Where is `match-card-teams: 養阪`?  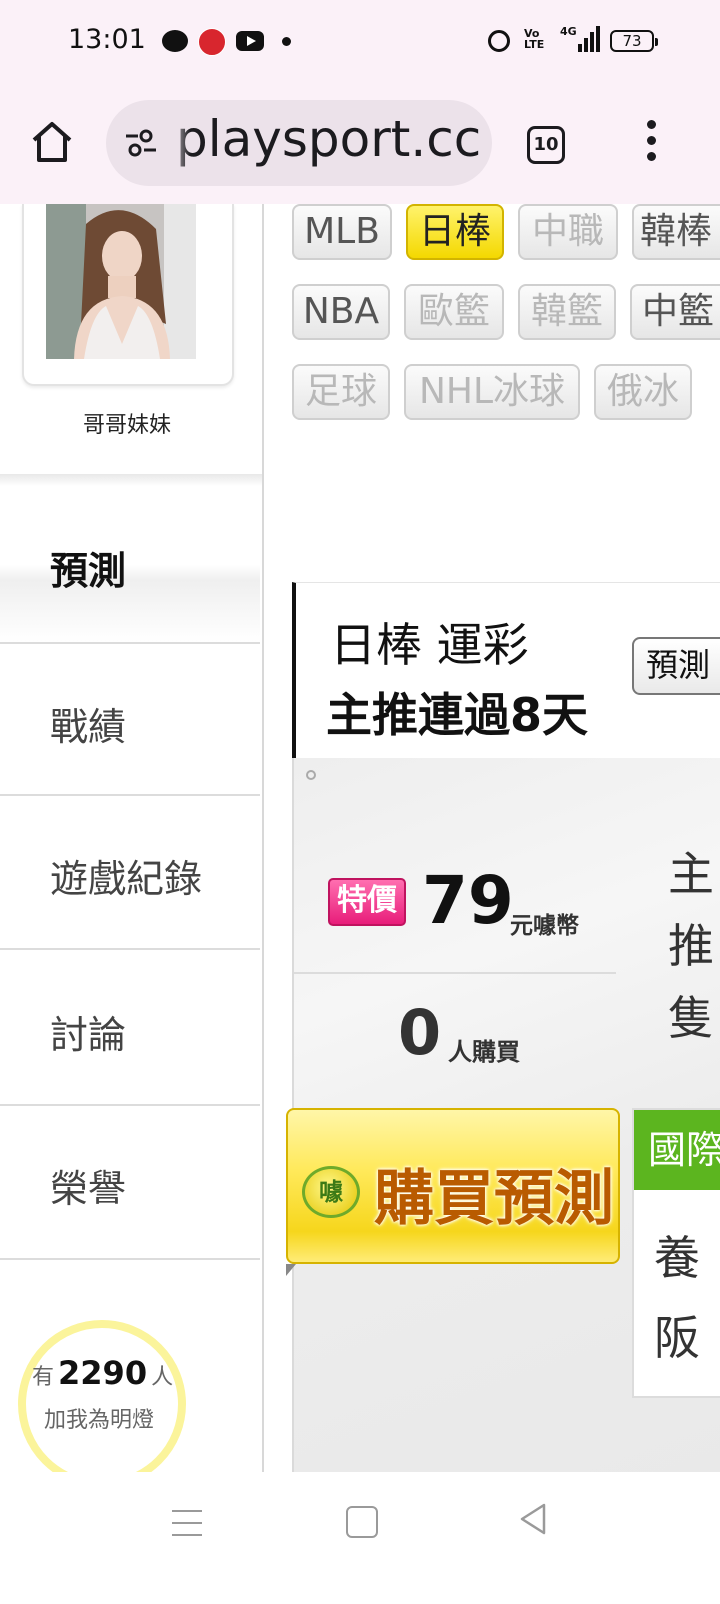
match-card-teams: 養阪 is located at coordinates (677, 1298).